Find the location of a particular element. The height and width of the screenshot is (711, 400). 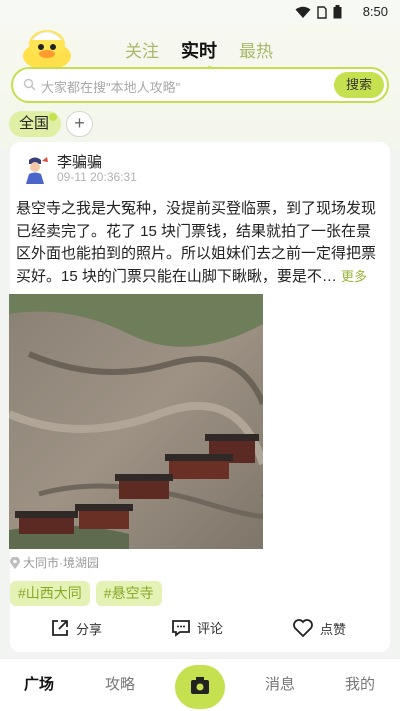

post-tags: #山西大同 #悬空寺 is located at coordinates (86, 593).